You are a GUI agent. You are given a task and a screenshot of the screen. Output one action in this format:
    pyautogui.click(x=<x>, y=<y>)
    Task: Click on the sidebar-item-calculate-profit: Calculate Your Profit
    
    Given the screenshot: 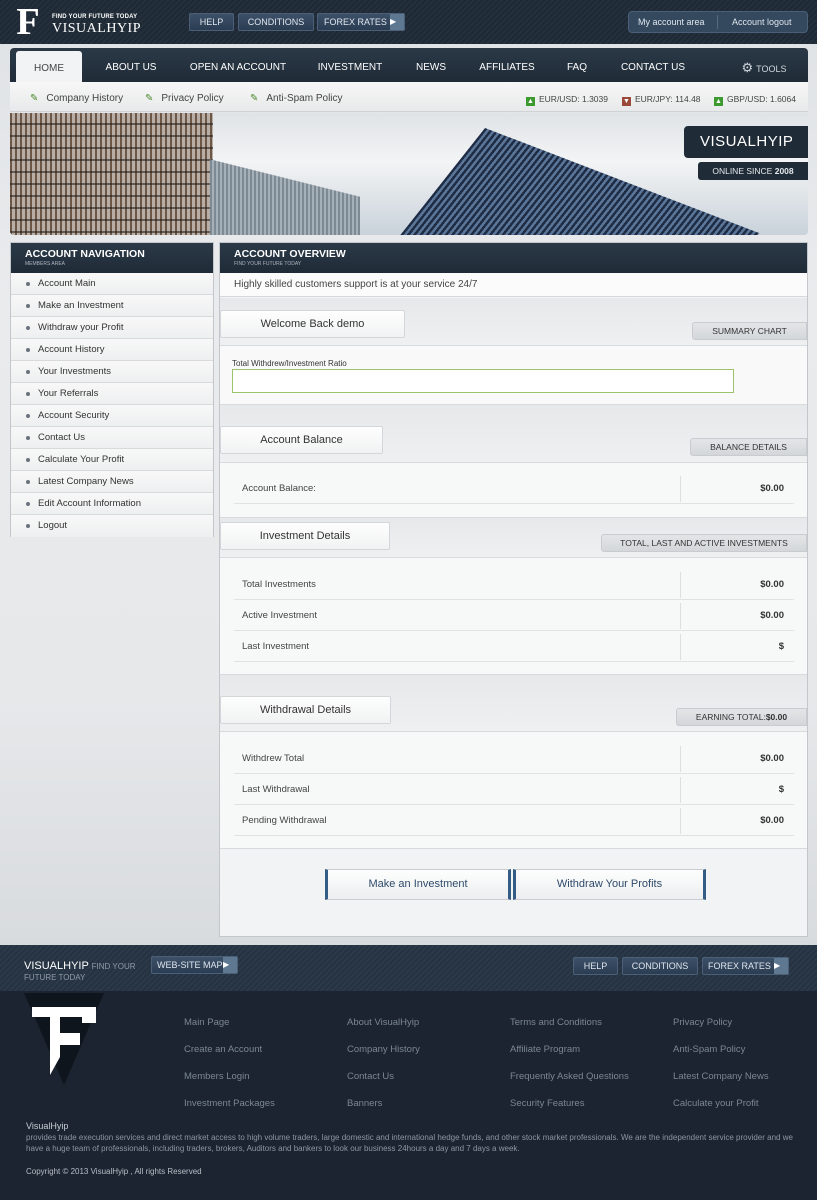 What is the action you would take?
    pyautogui.click(x=112, y=460)
    